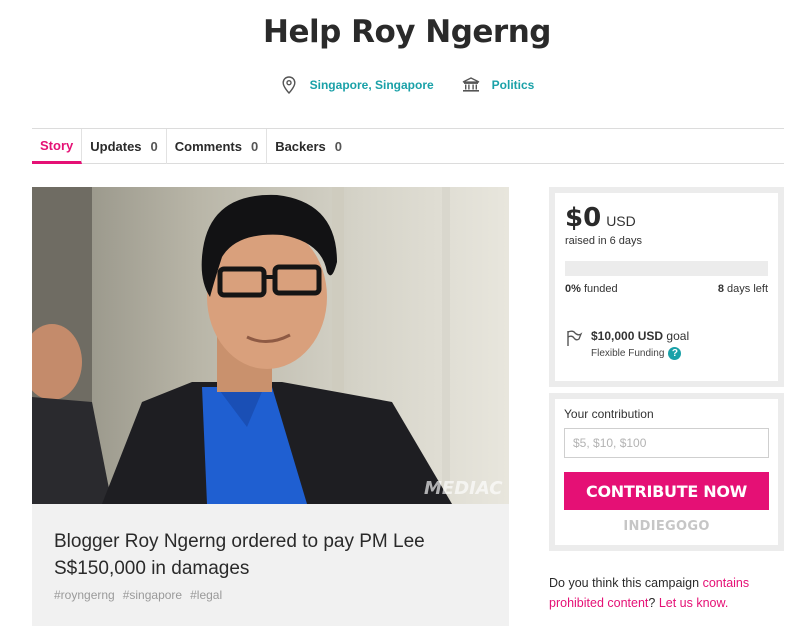  I want to click on campaign-meta: Singapore, Singapore Politics, so click(400, 85).